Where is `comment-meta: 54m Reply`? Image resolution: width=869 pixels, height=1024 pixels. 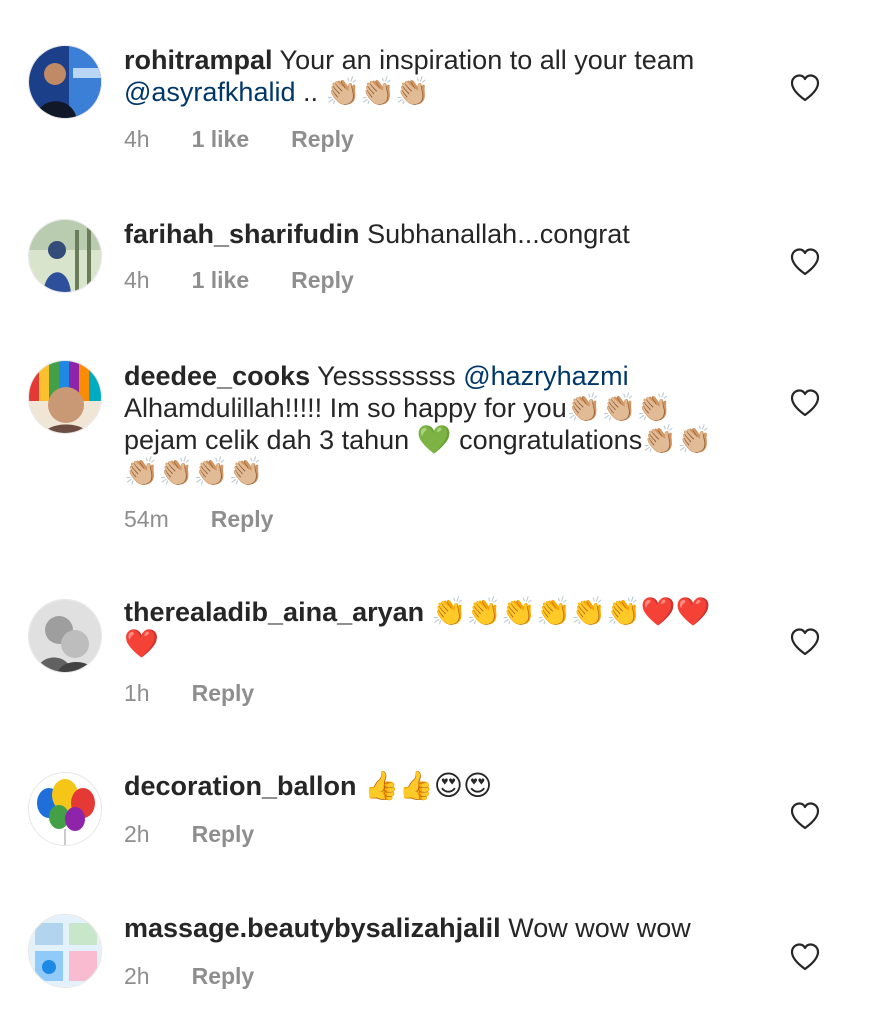
comment-meta: 54m Reply is located at coordinates (198, 519).